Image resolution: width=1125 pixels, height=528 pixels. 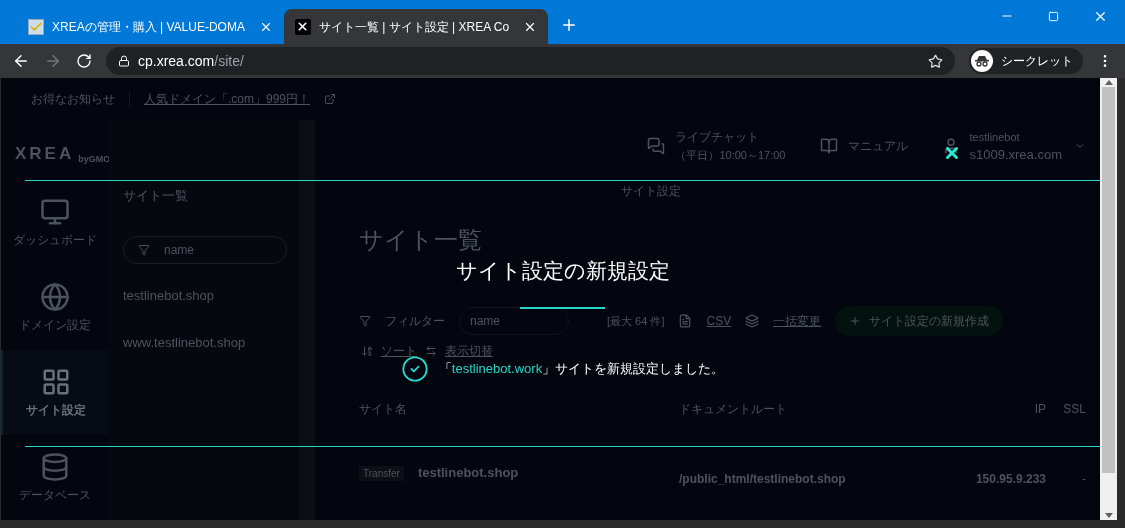 What do you see at coordinates (191, 61) in the screenshot?
I see `url-text: cp.xrea.com/site/` at bounding box center [191, 61].